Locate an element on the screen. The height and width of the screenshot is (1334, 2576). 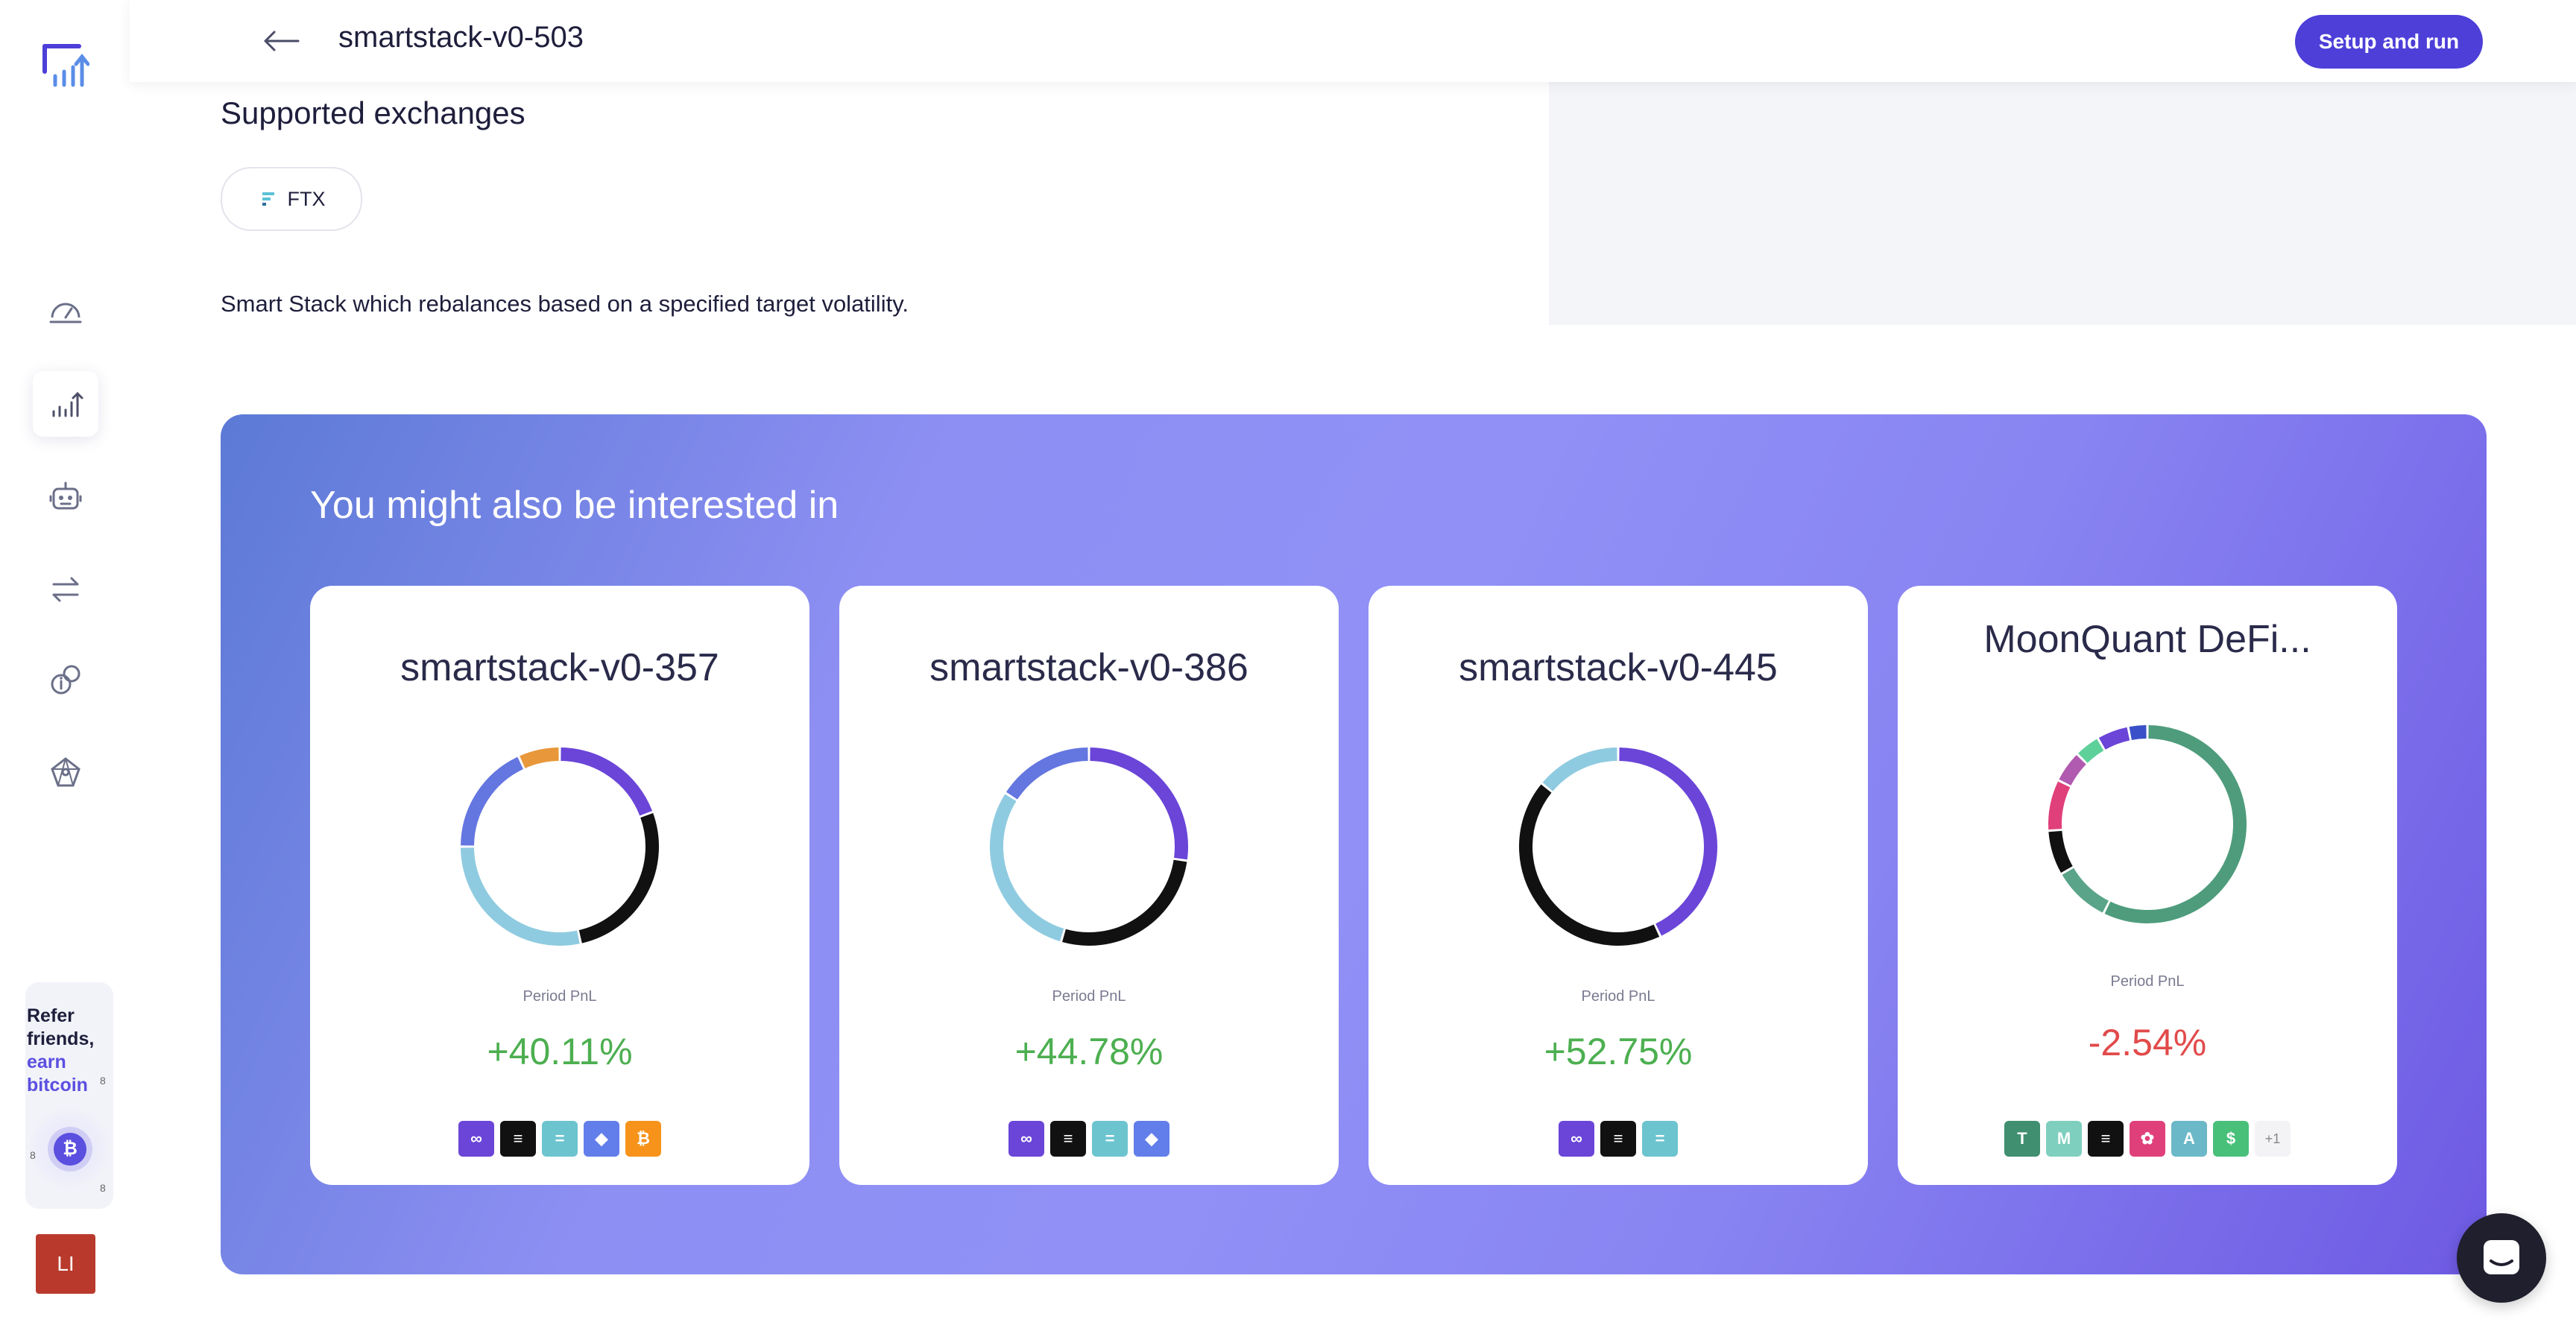
coin-icons: ∞ ≡ = ◆ ₿ is located at coordinates (559, 1139).